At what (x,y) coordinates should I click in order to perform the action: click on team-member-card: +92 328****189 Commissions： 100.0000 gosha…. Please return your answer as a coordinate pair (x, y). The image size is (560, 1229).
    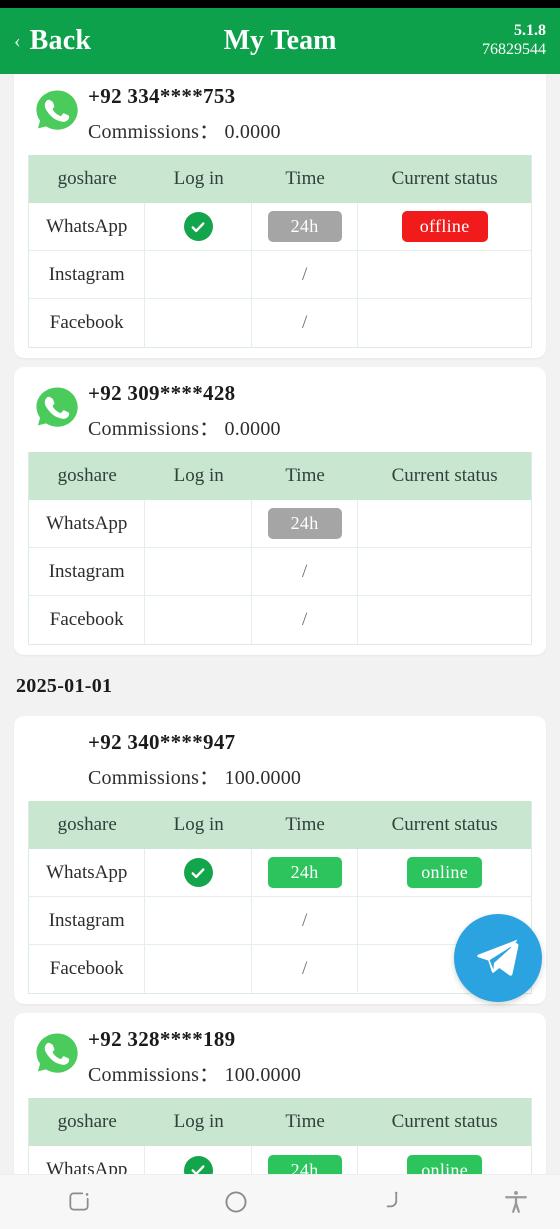
    Looking at the image, I should click on (280, 1093).